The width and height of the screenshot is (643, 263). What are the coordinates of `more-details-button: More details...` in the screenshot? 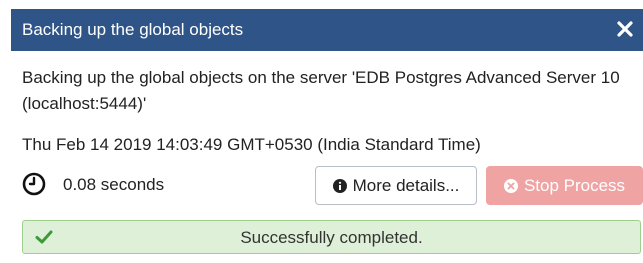 It's located at (396, 185).